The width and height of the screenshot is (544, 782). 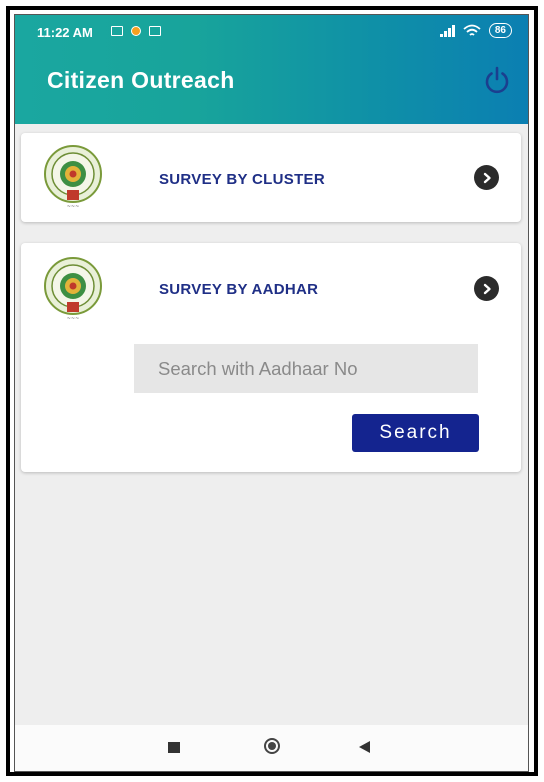 What do you see at coordinates (271, 32) in the screenshot?
I see `status-bar: 11:22 AM 86` at bounding box center [271, 32].